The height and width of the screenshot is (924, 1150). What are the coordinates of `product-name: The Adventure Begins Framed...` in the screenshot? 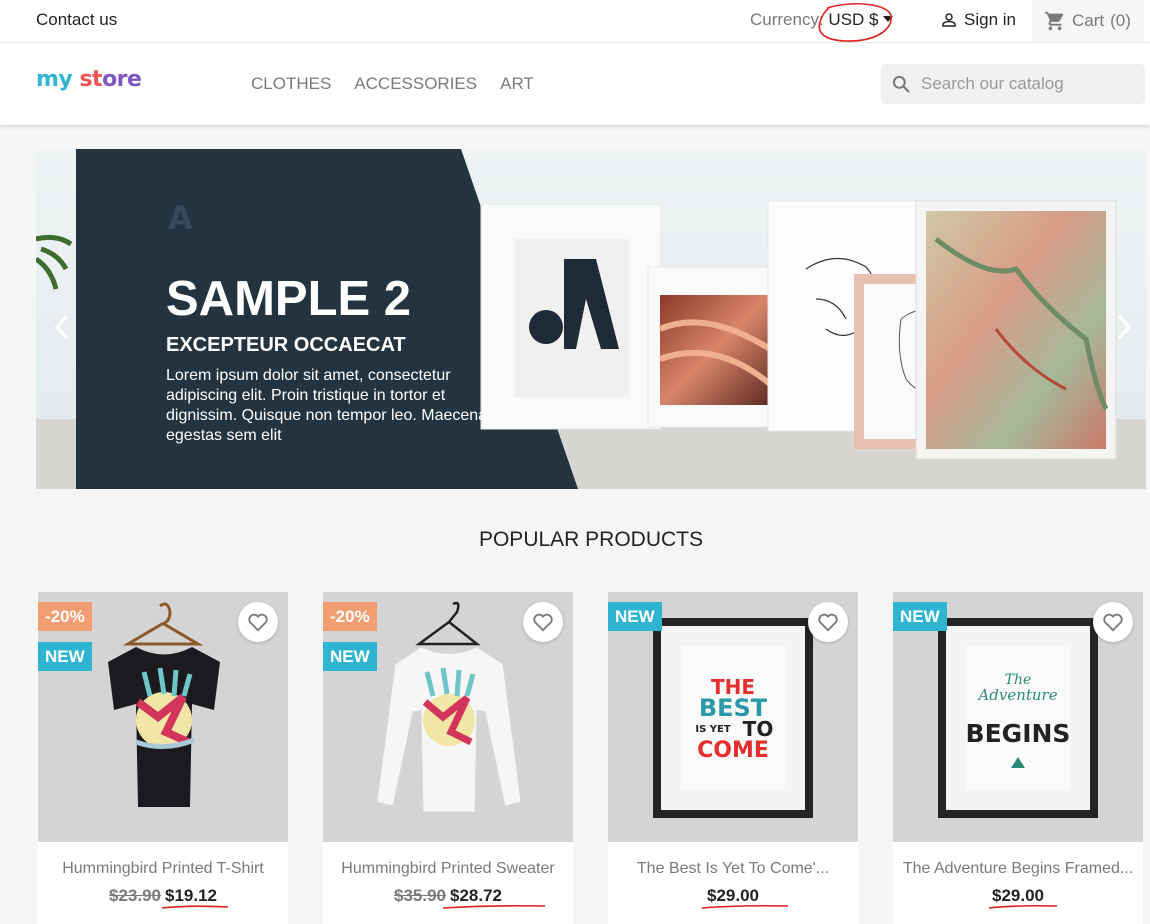 It's located at (1018, 869).